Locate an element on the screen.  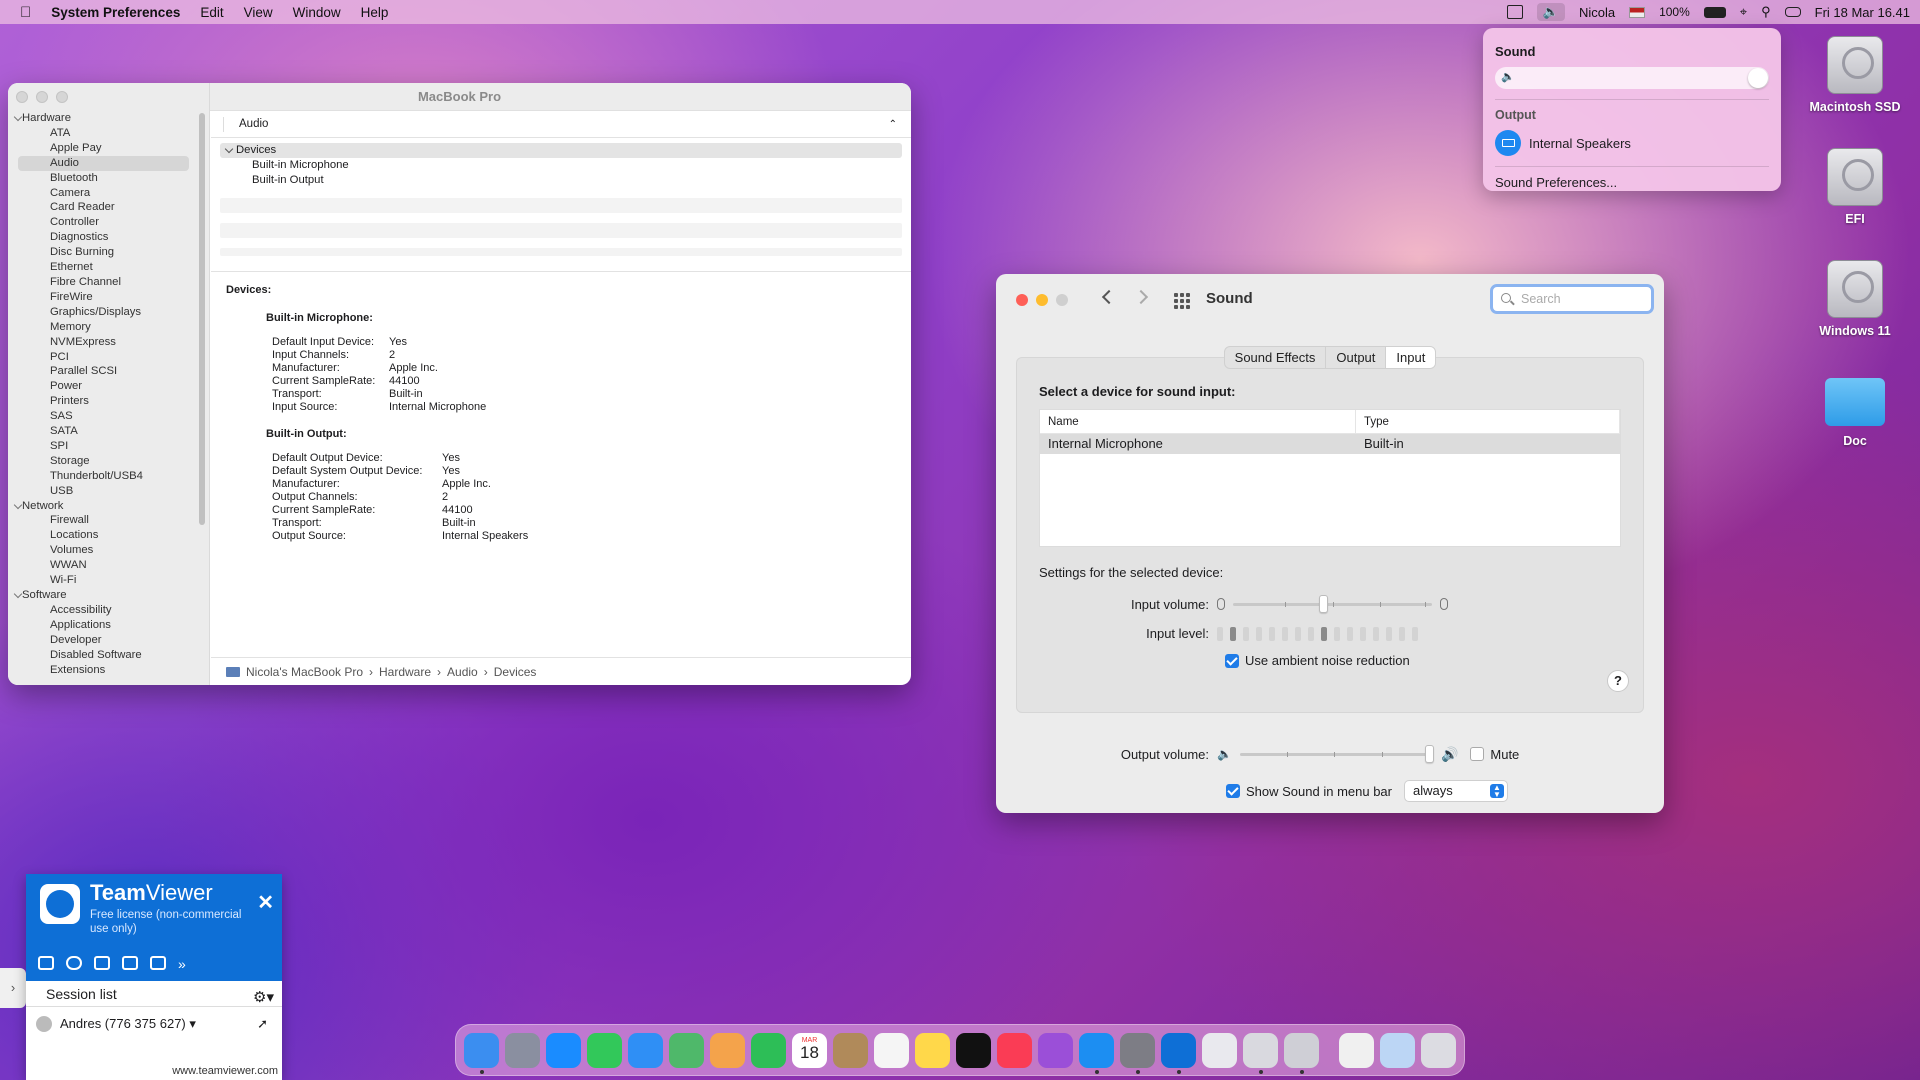
chat-icon is located at coordinates (102, 963).